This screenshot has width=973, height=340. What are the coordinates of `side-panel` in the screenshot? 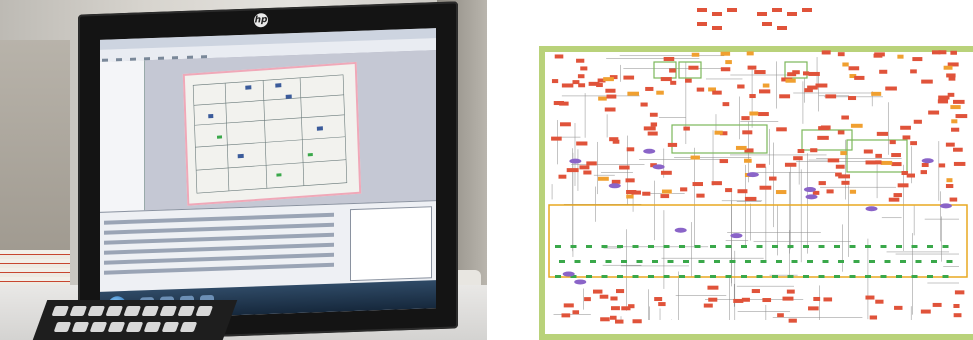 It's located at (122, 136).